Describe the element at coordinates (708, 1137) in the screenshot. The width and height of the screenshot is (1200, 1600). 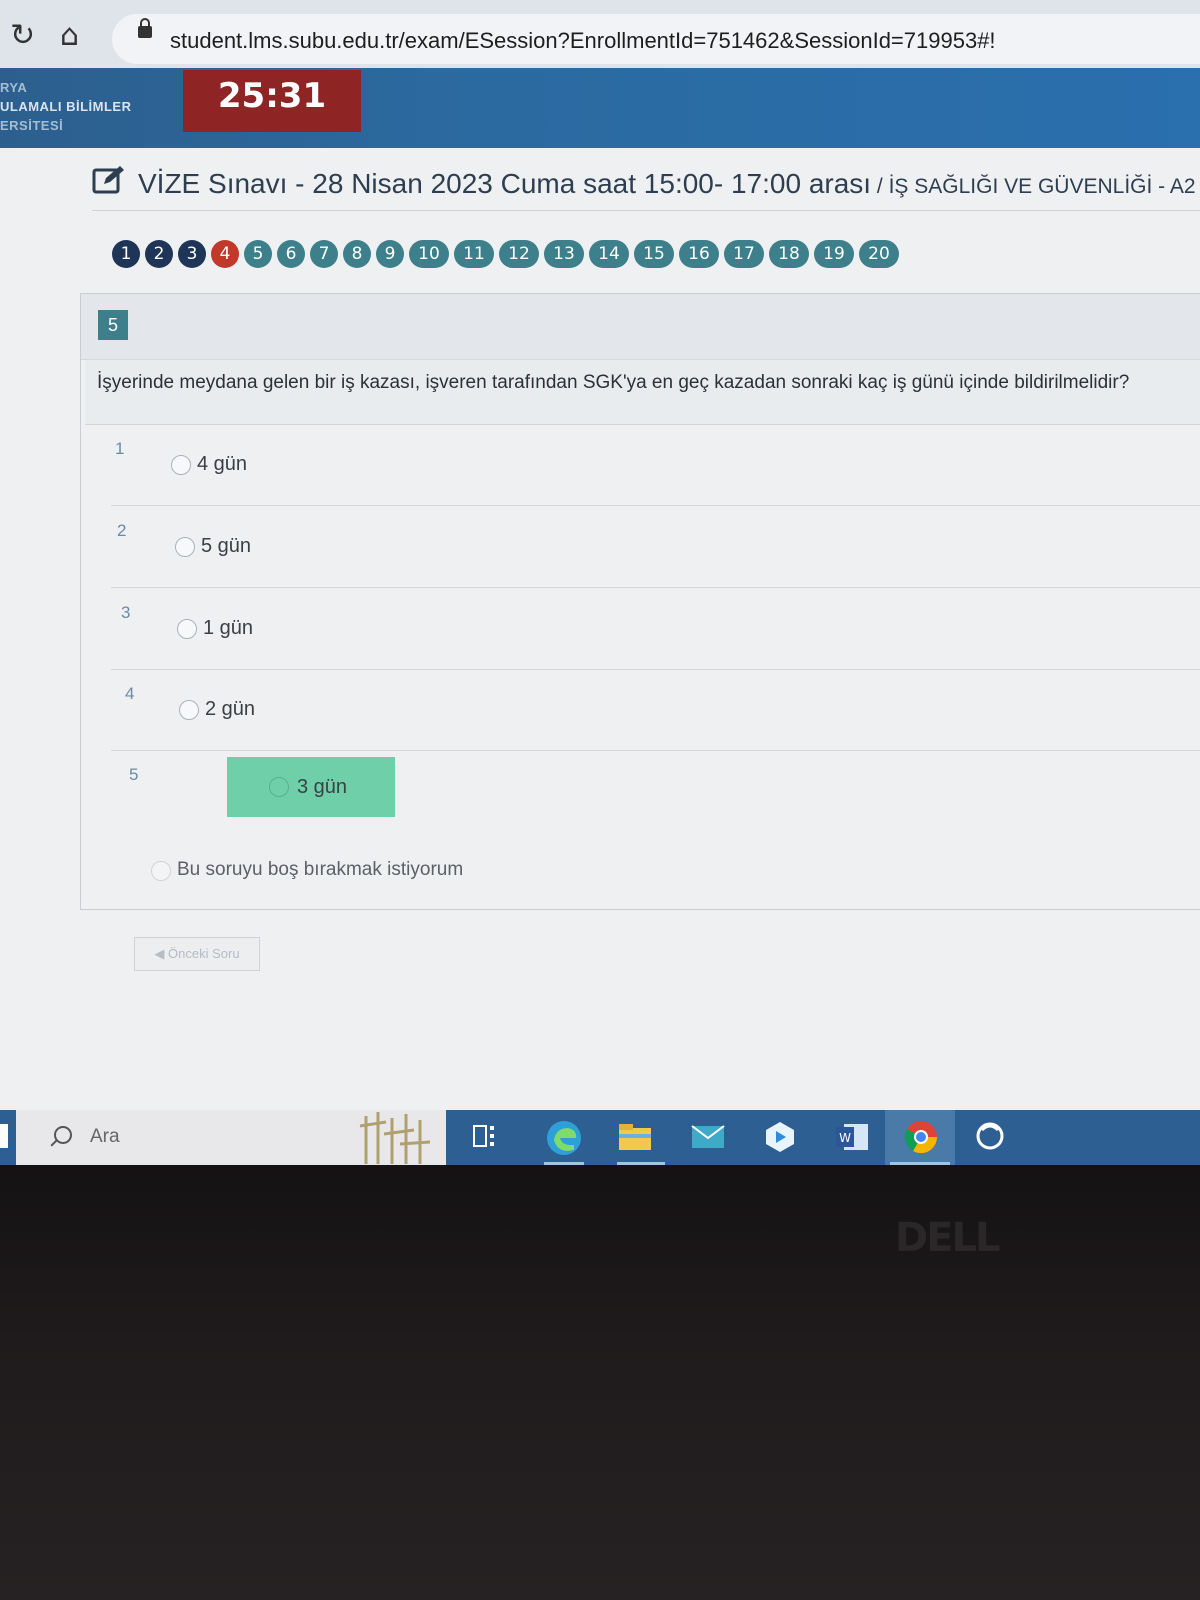
I see `mail-icon` at that location.